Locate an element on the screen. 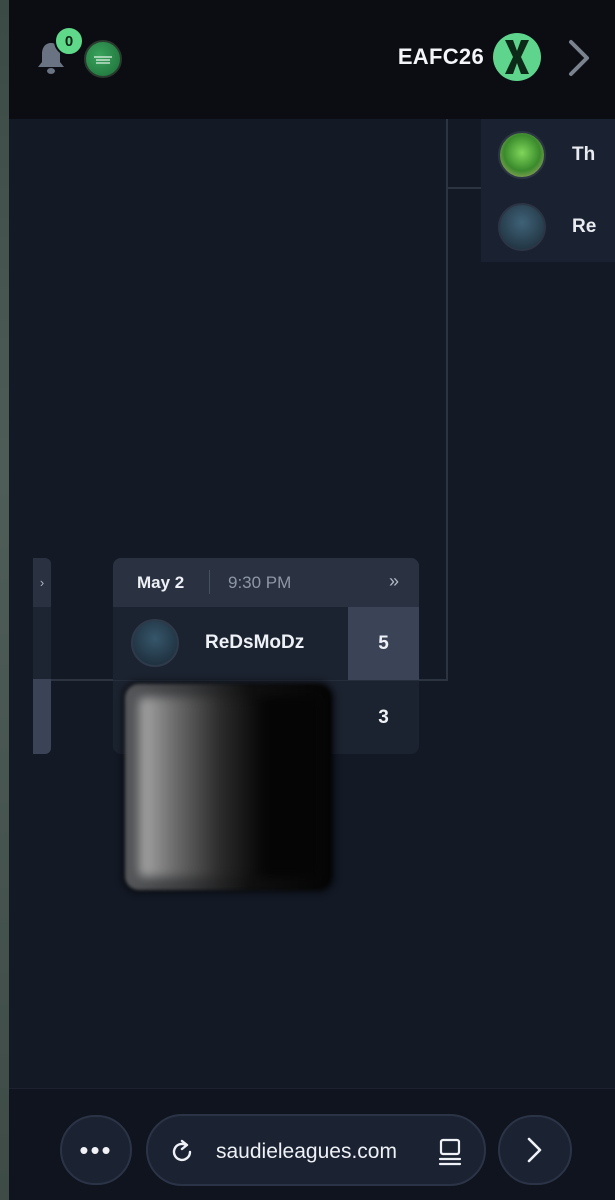 Image resolution: width=615 pixels, height=1200 pixels. saudi-flag-icon is located at coordinates (103, 59).